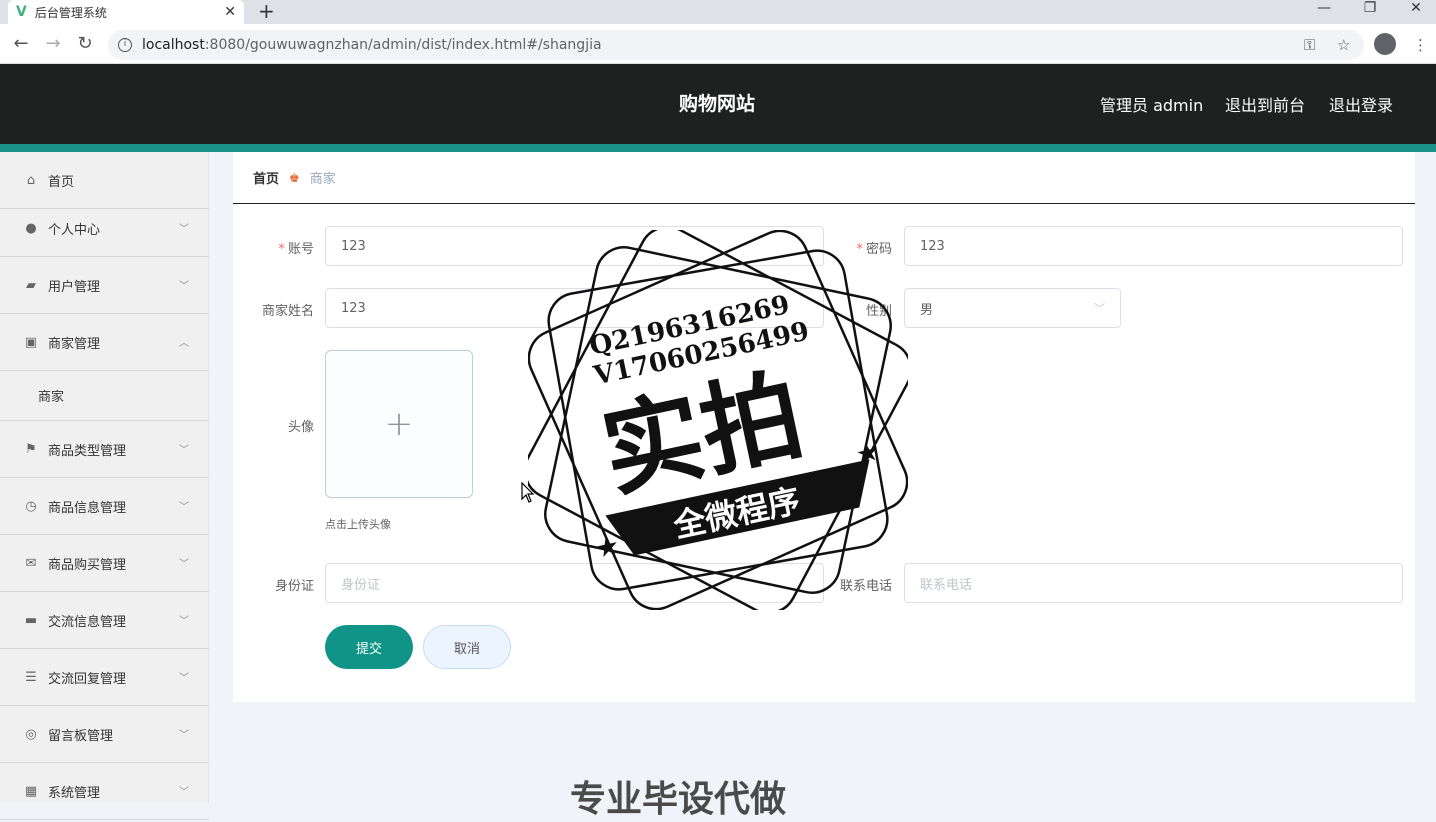  I want to click on breadcrumb-home: 首页, so click(266, 177).